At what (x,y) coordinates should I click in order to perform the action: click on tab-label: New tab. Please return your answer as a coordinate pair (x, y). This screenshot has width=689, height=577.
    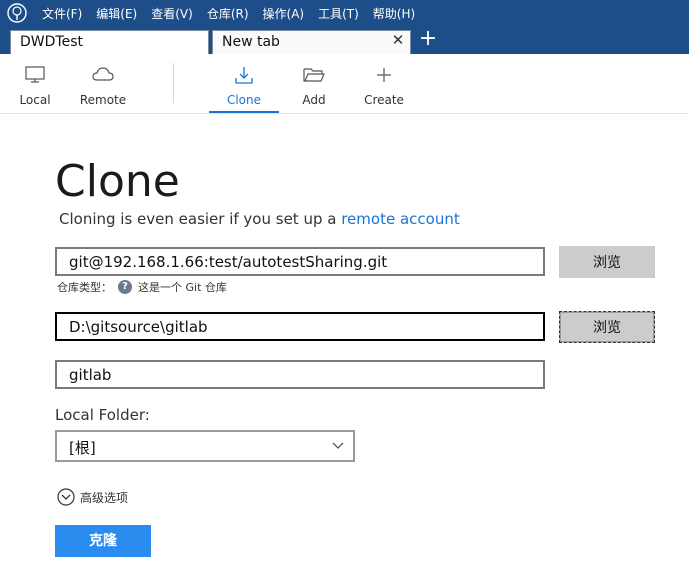
    Looking at the image, I should click on (251, 42).